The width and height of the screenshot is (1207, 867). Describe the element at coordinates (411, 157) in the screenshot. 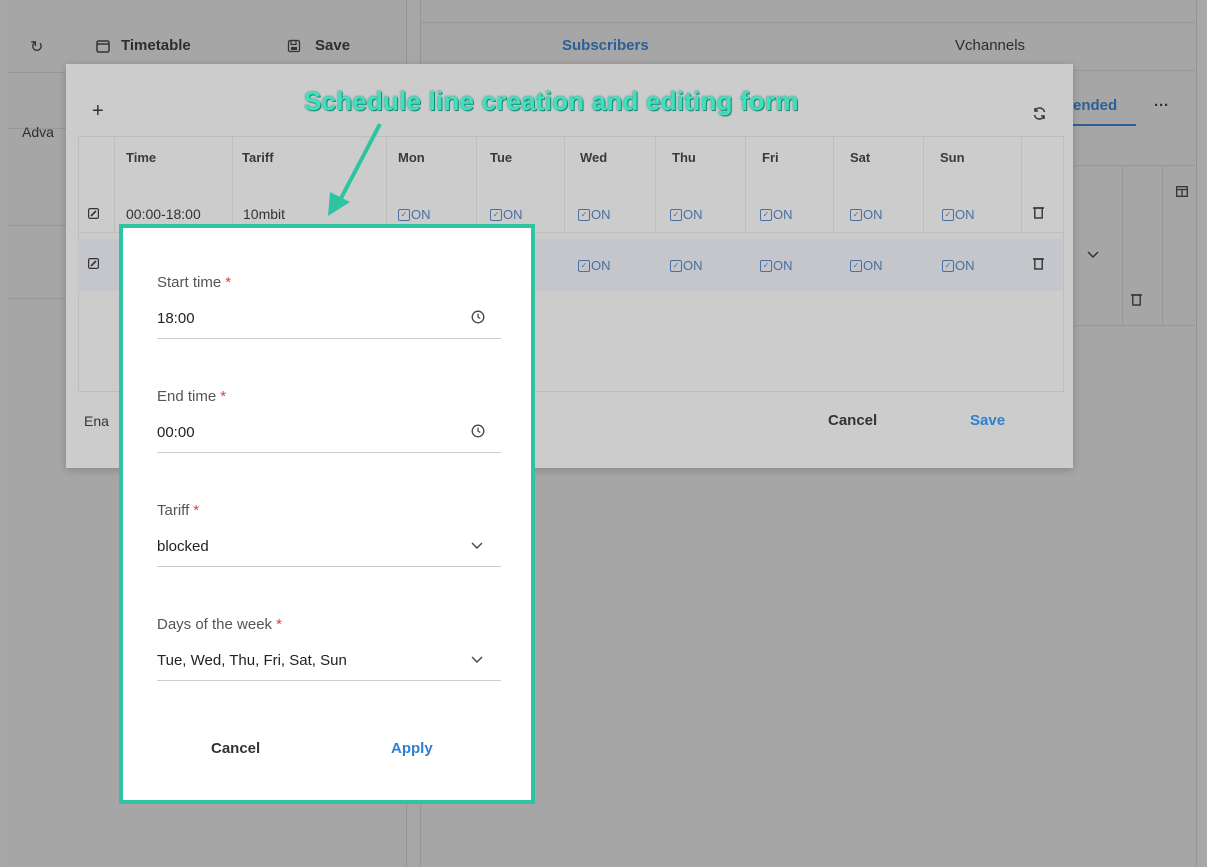

I see `col-header-mon: Mon` at that location.